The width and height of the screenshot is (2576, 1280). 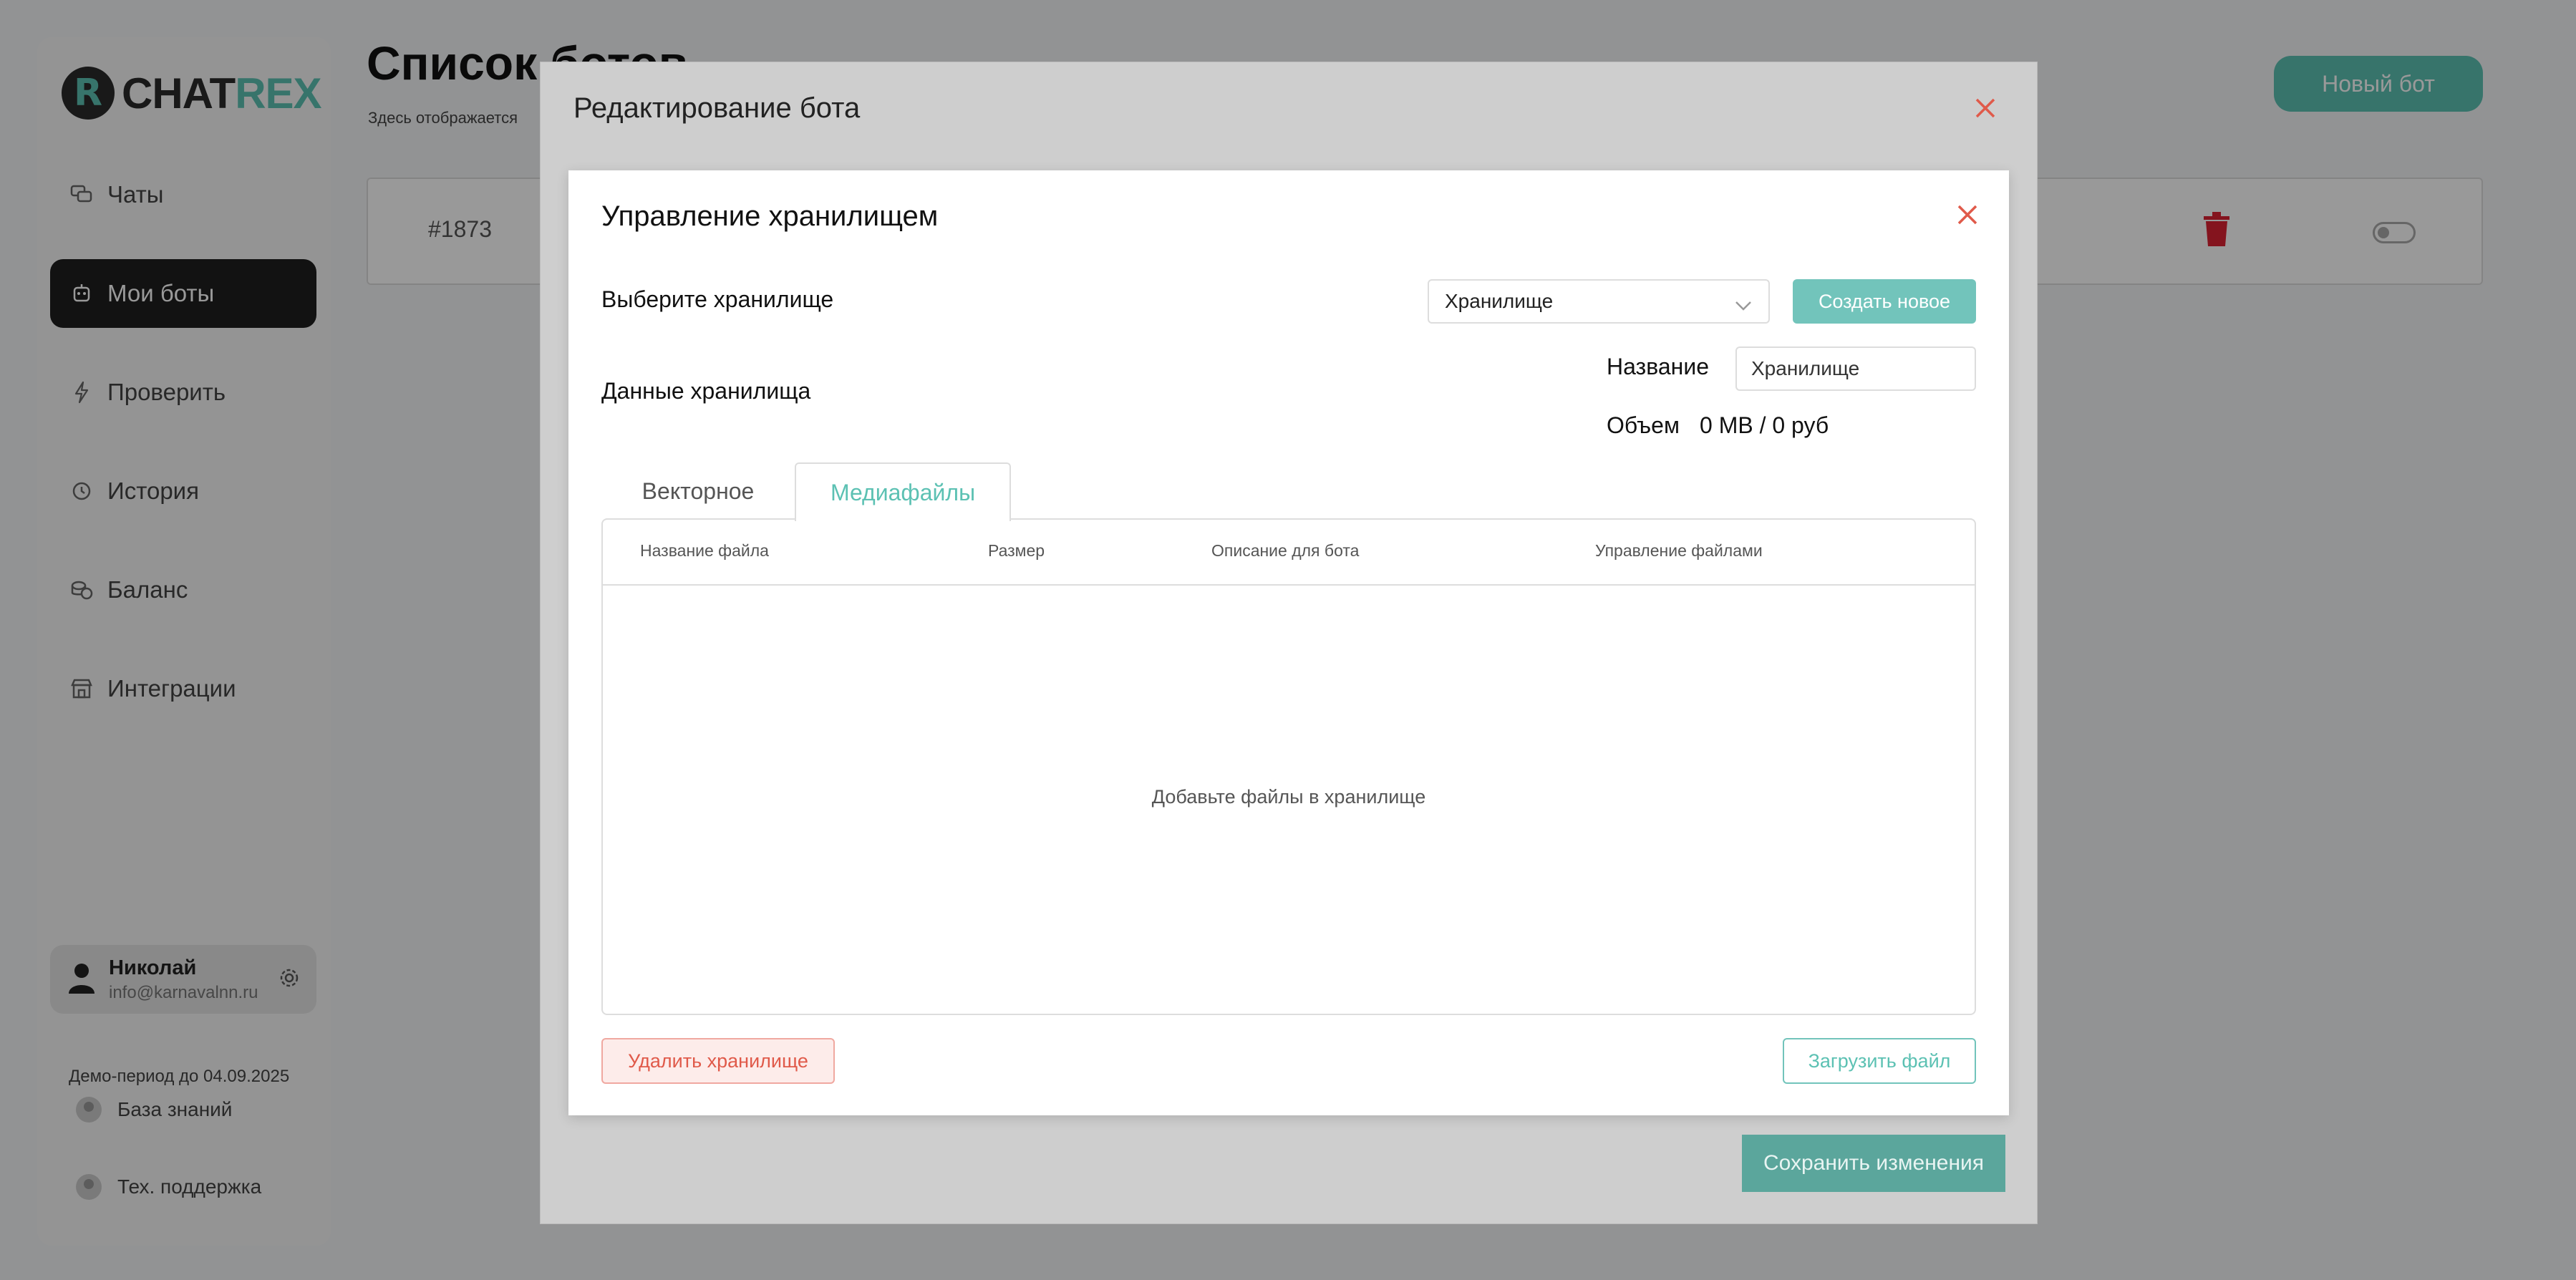 What do you see at coordinates (1885, 302) in the screenshot?
I see `create-storage-button: Создать новое` at bounding box center [1885, 302].